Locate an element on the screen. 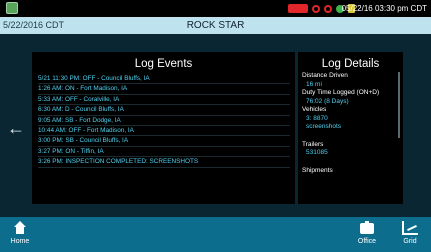  gps-icon is located at coordinates (328, 8).